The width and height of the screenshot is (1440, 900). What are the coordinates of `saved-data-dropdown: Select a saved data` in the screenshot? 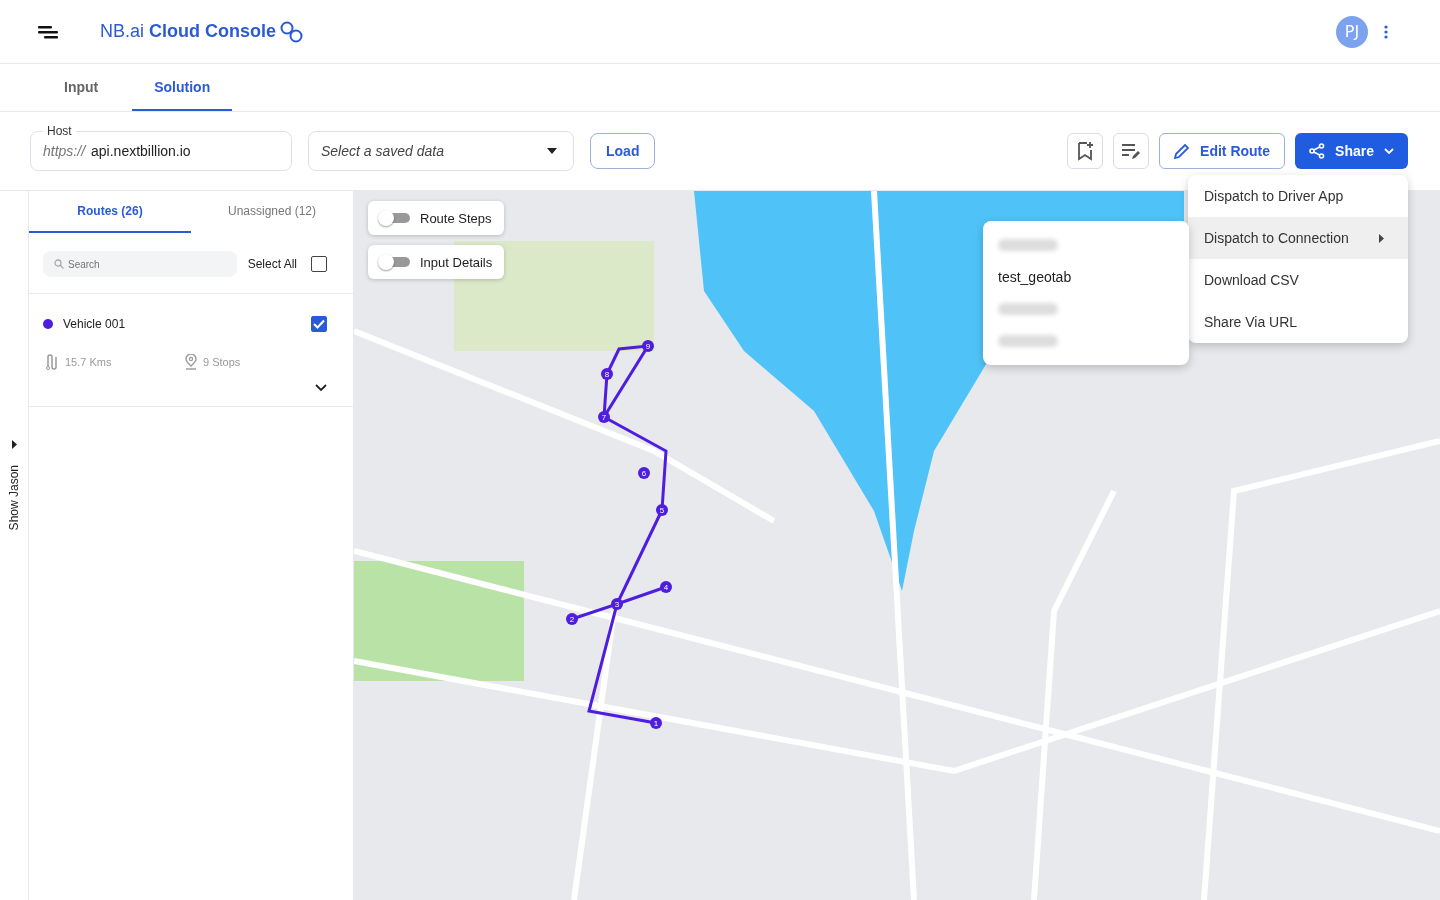 It's located at (441, 151).